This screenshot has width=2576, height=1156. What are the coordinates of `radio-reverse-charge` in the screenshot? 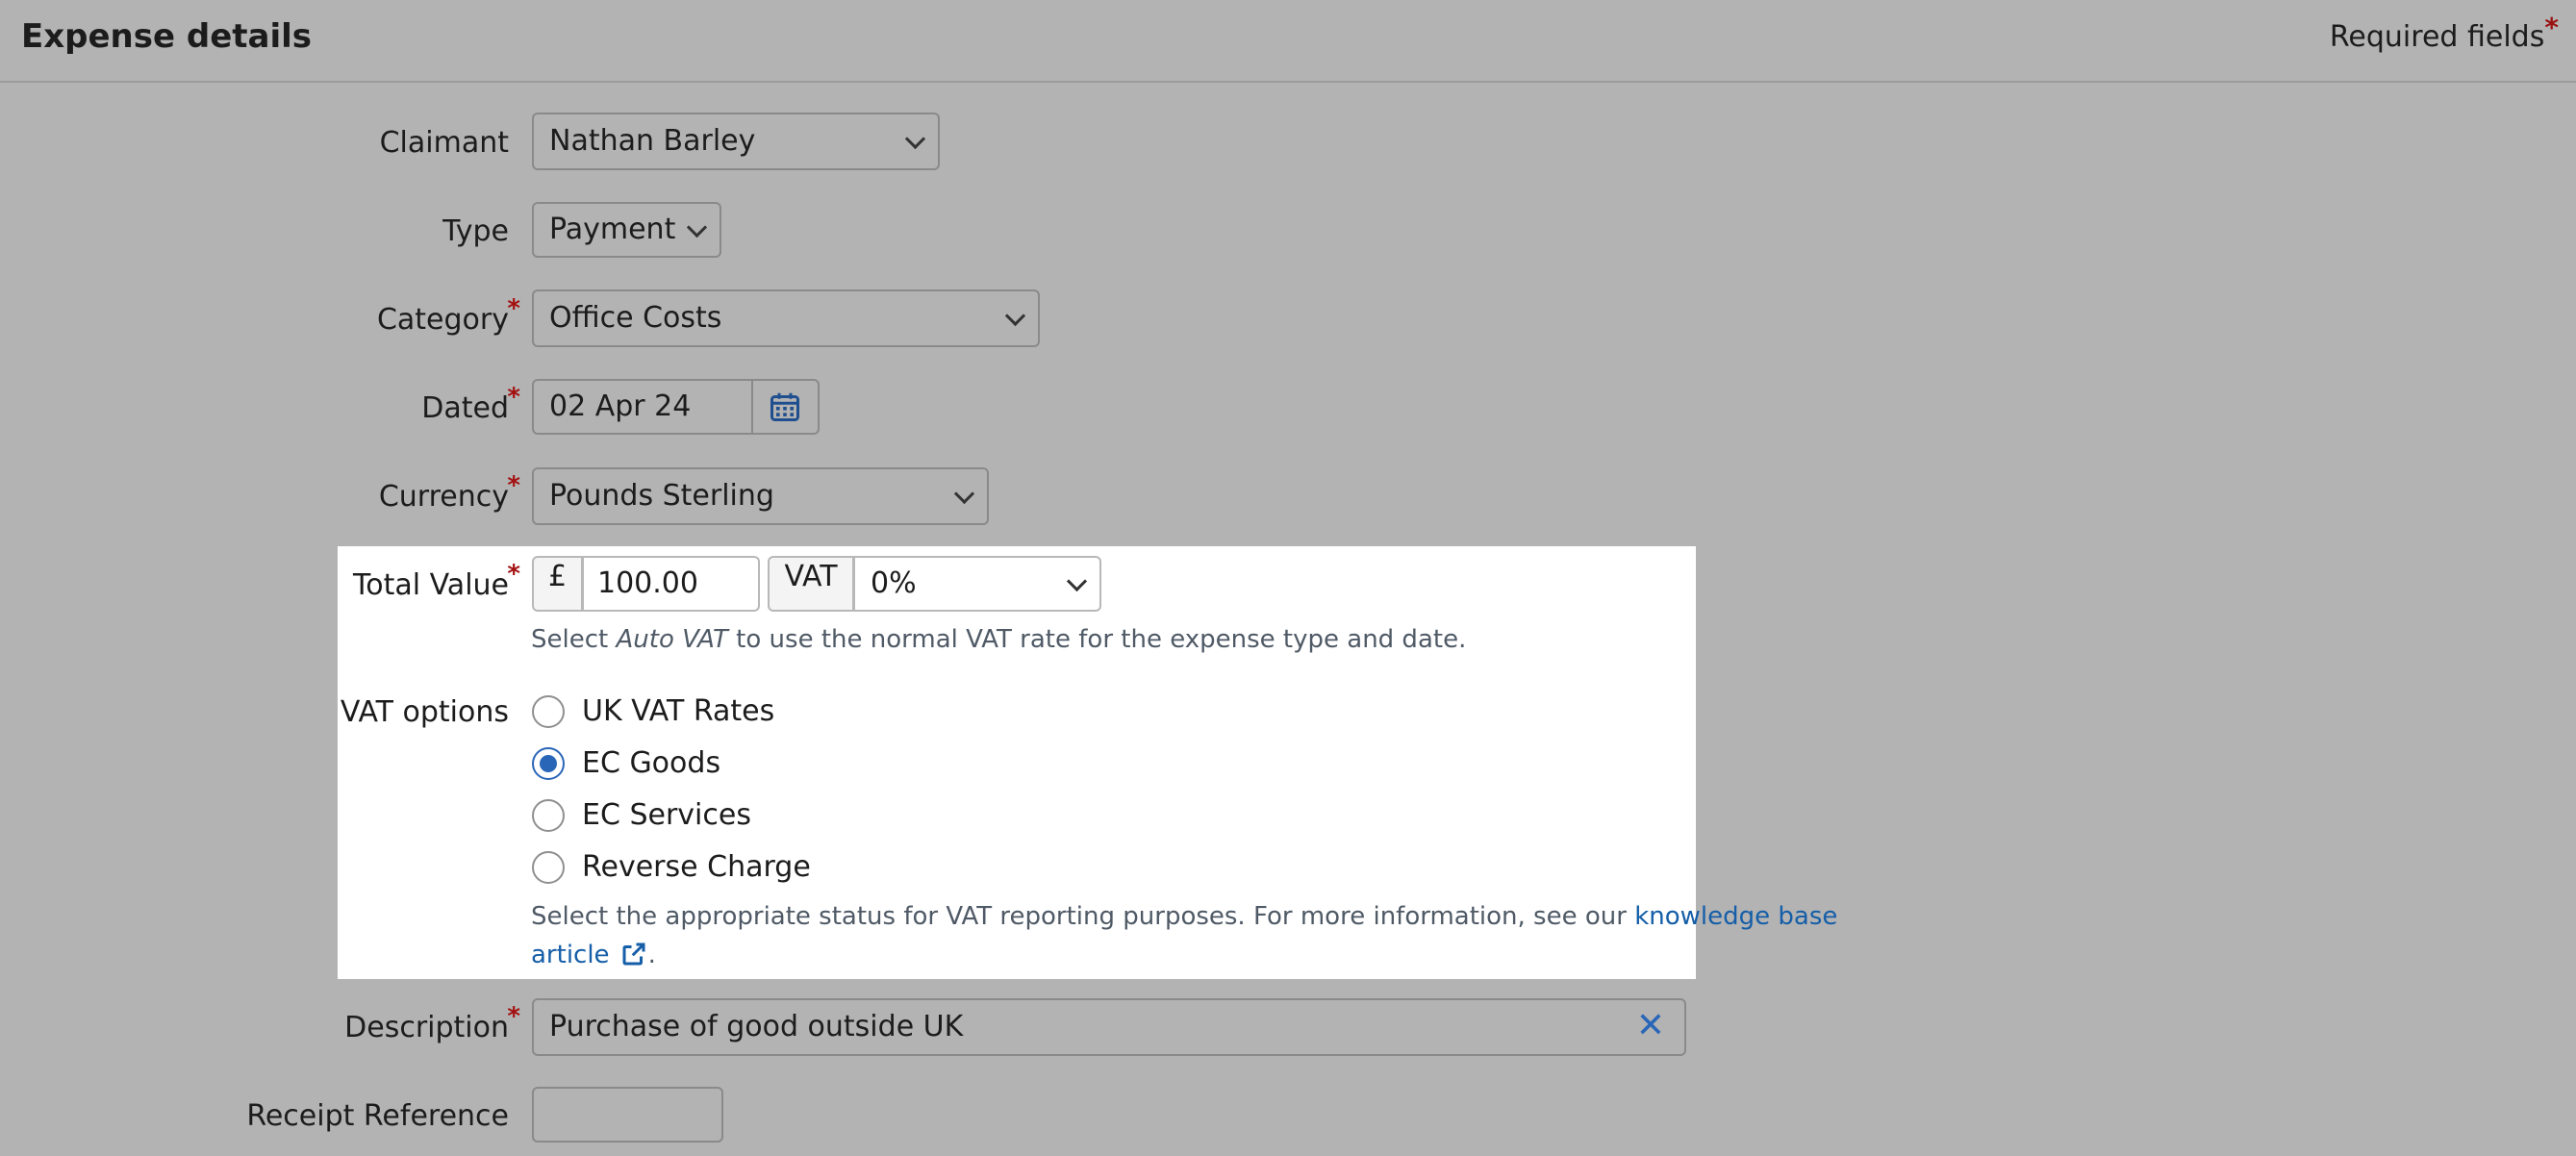 It's located at (548, 868).